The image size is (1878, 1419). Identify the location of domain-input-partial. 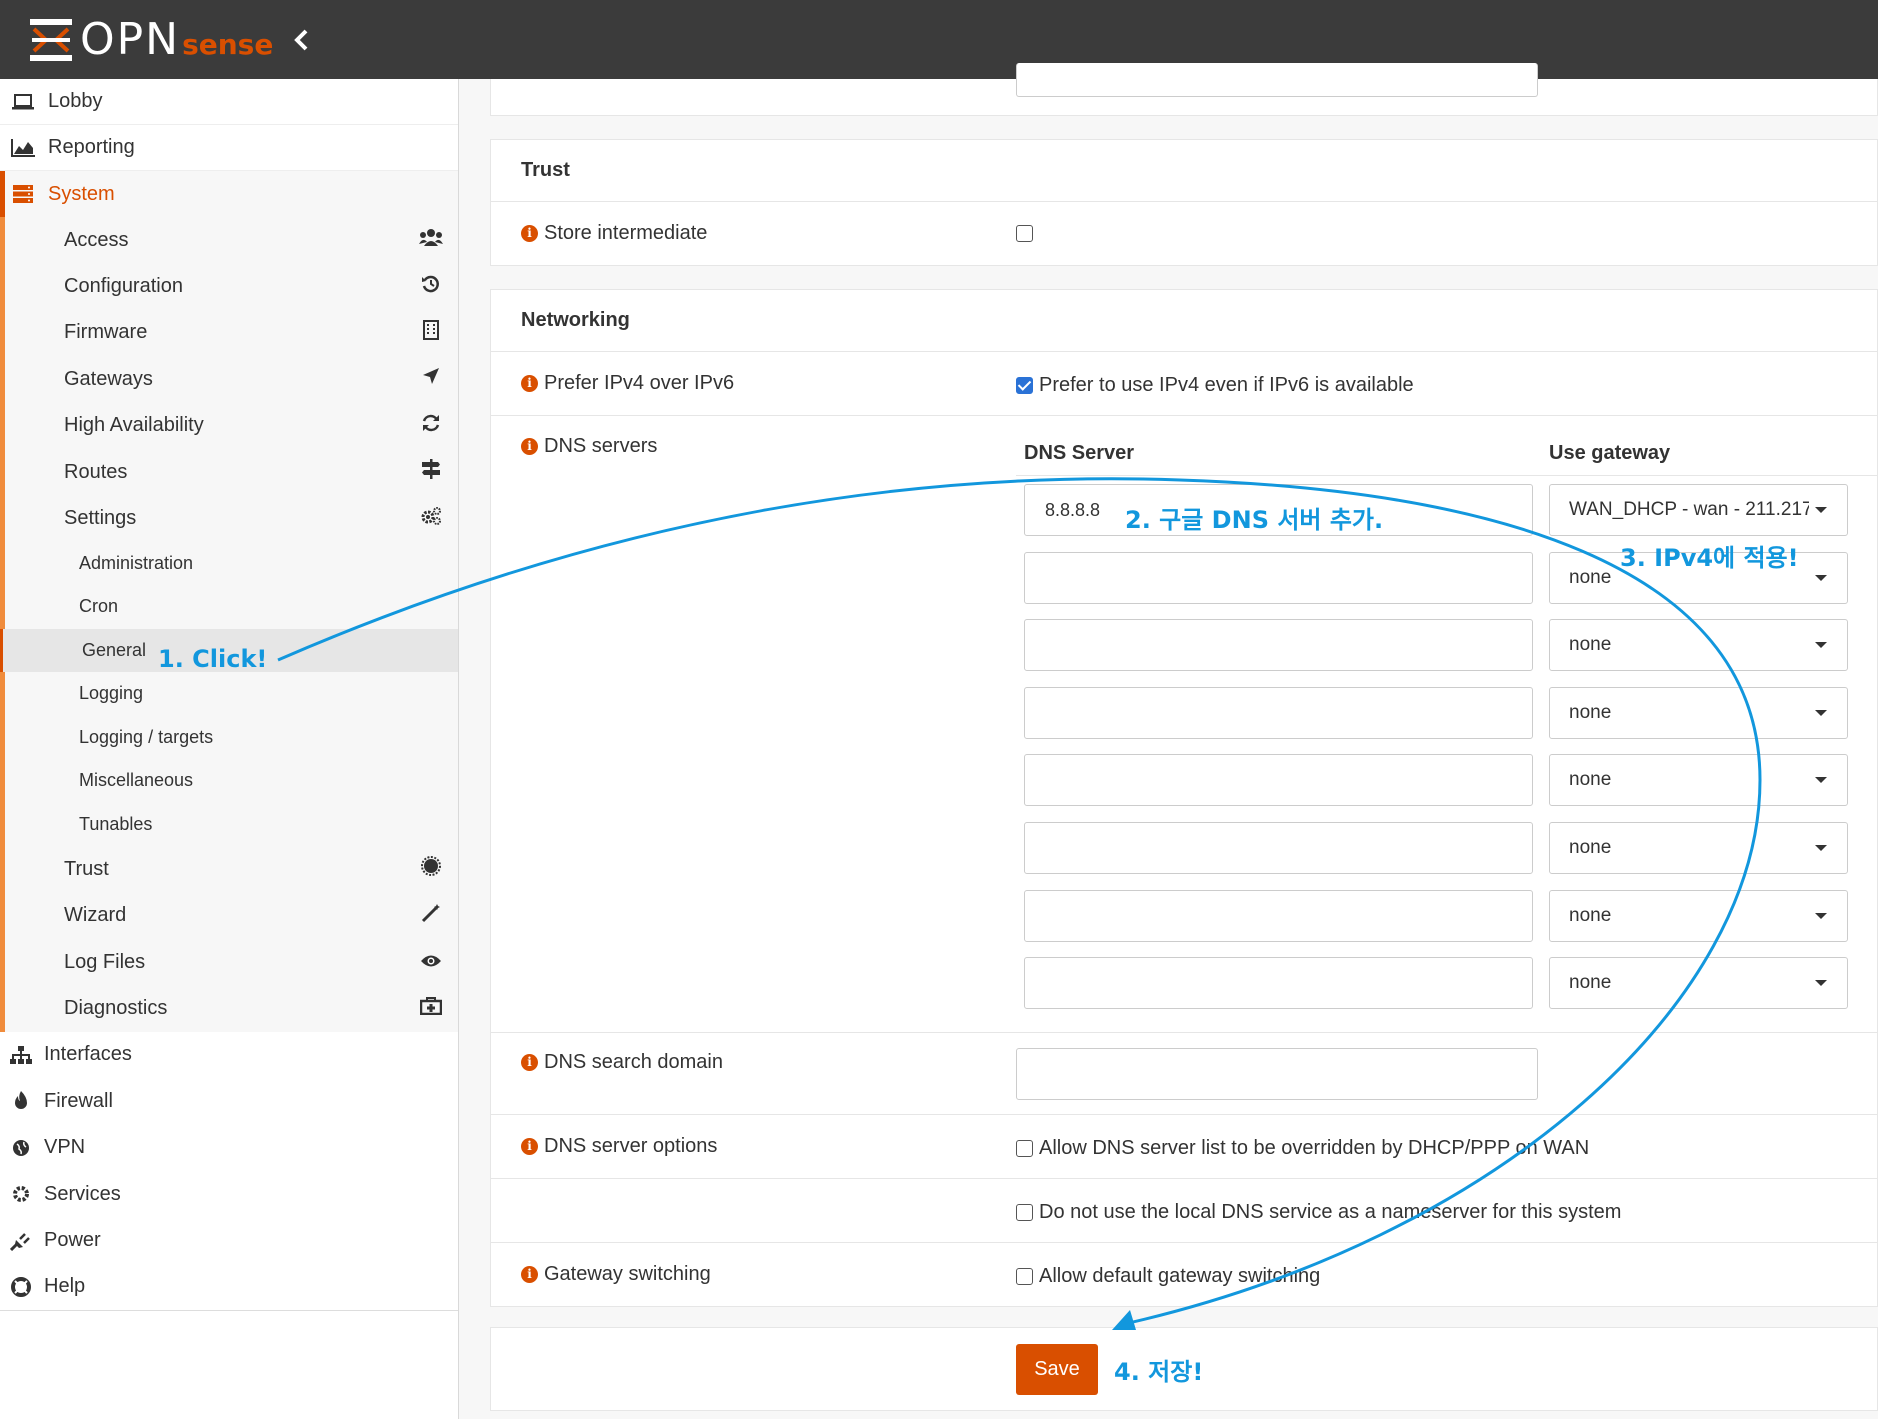
(1277, 80).